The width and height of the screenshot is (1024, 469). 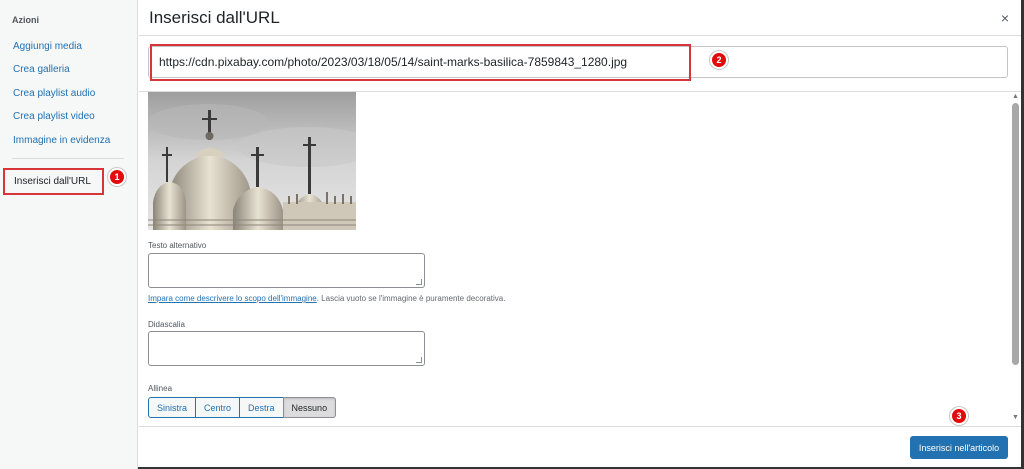 I want to click on insert-into-post-button: Inserisci nell'articolo, so click(x=959, y=447).